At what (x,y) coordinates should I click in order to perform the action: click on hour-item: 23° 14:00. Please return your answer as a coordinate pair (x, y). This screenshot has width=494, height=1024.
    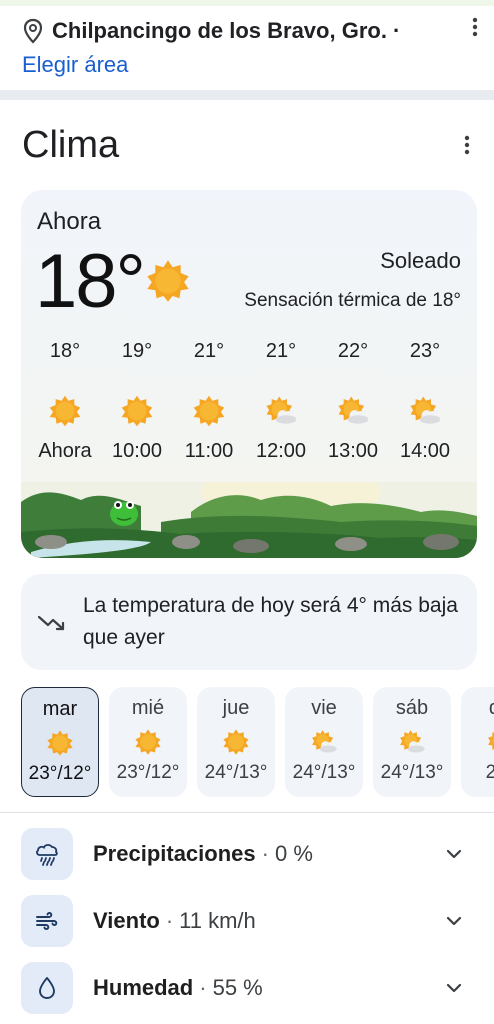
    Looking at the image, I should click on (425, 401).